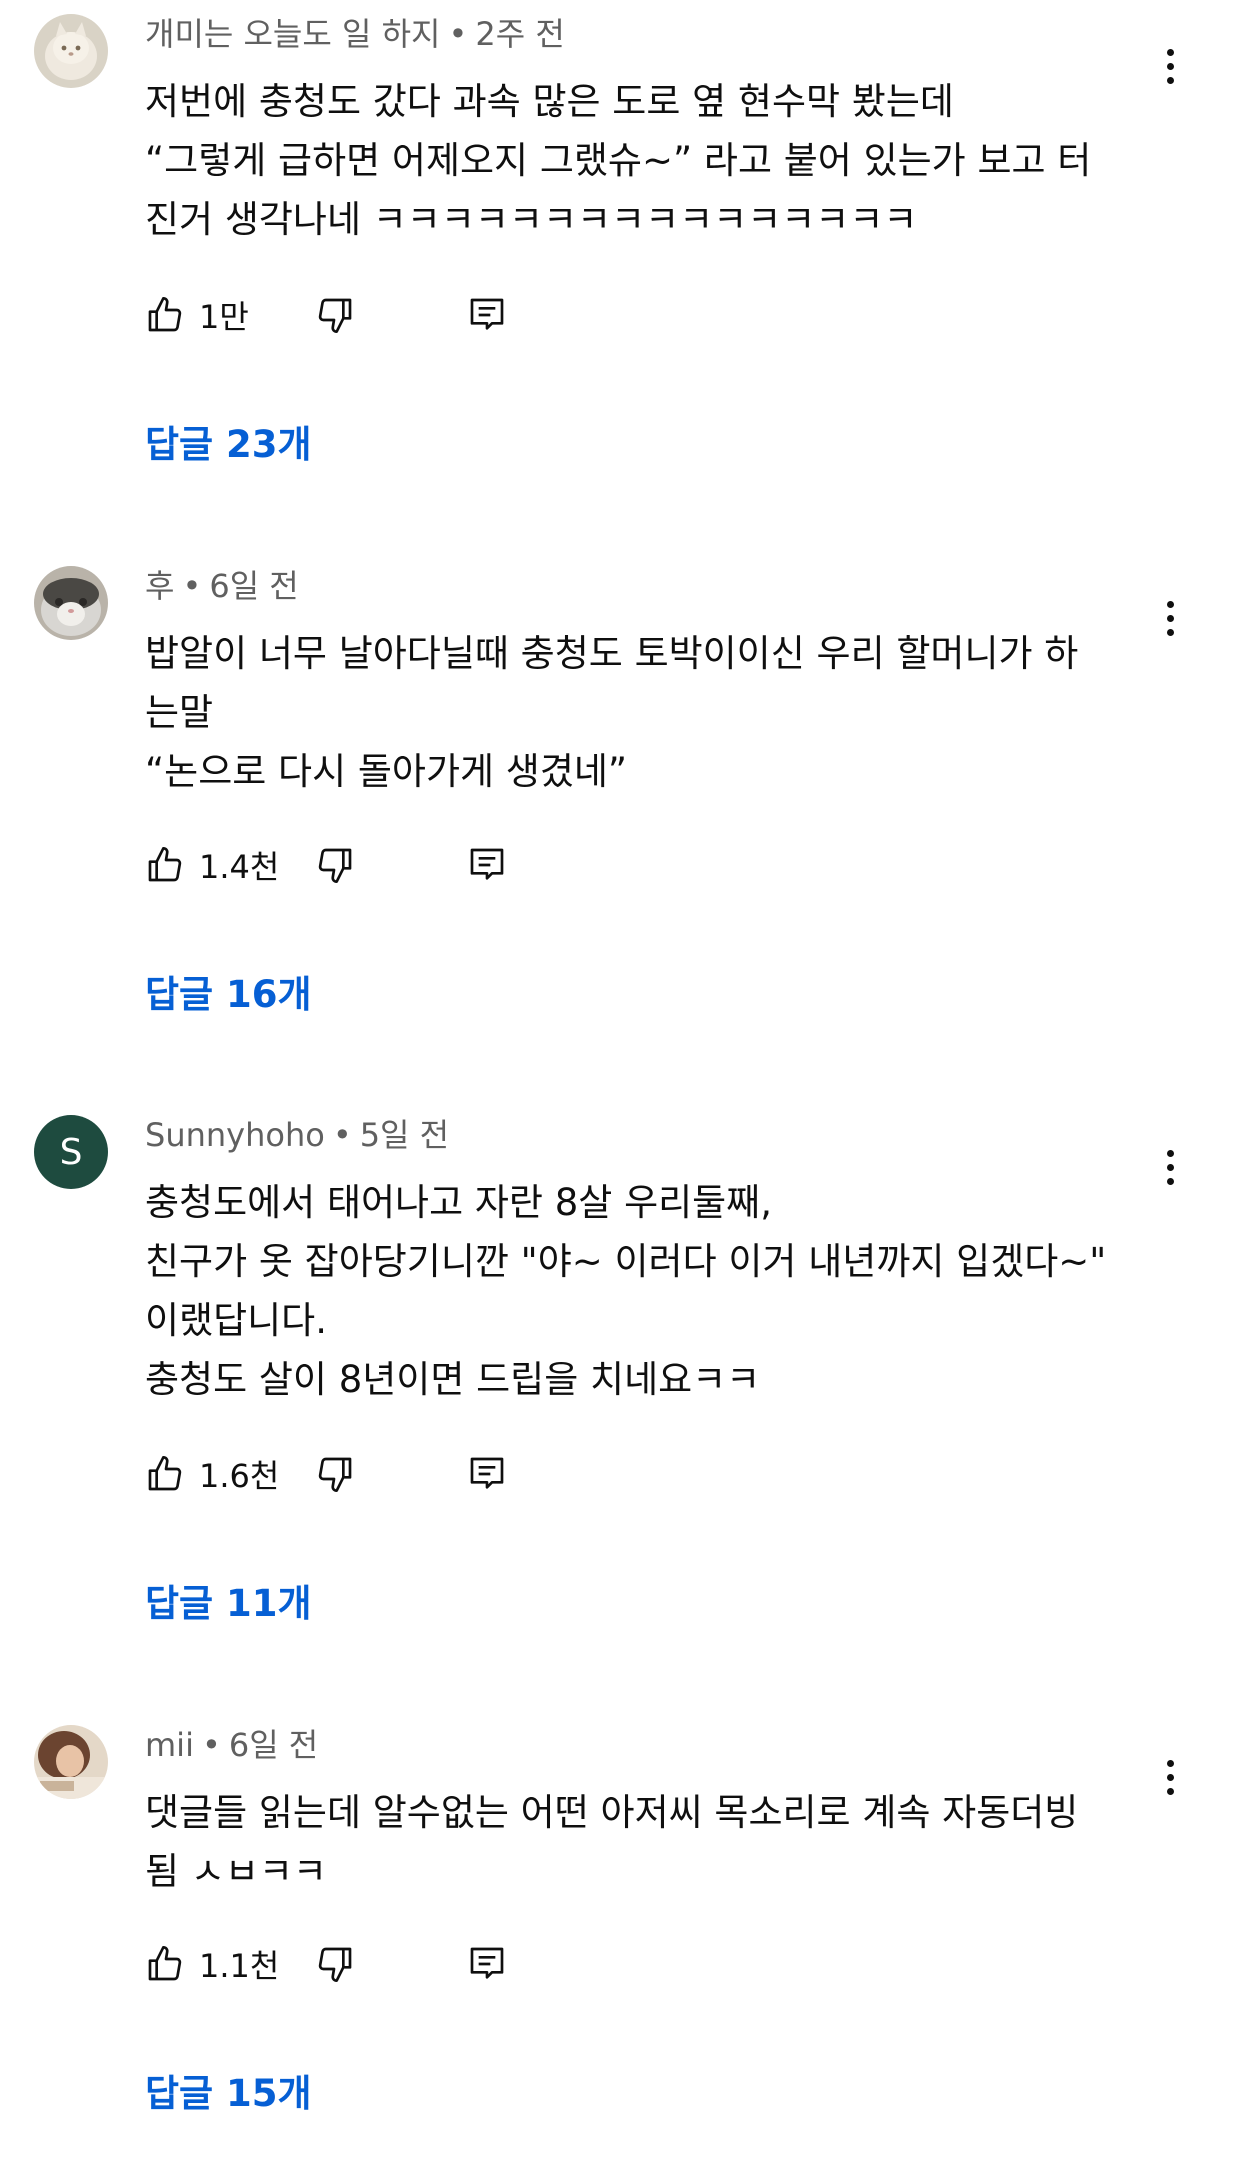  Describe the element at coordinates (549, 101) in the screenshot. I see `comment-line: 저번에 충청도 갔다 과속 많은 도로 옆 현수막 봤는데` at that location.